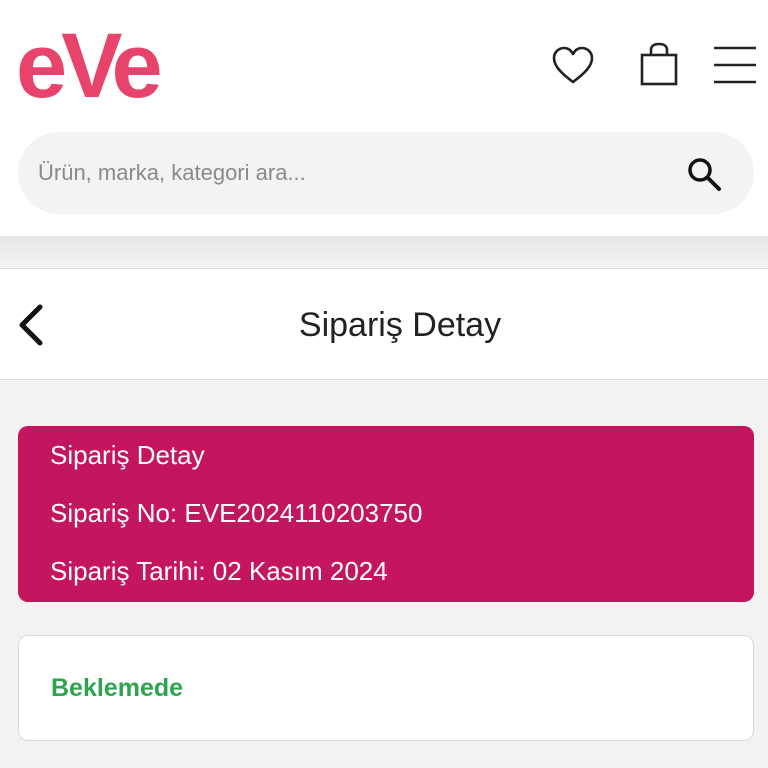 The height and width of the screenshot is (768, 768). What do you see at coordinates (386, 688) in the screenshot?
I see `order-status-card: Beklemede` at bounding box center [386, 688].